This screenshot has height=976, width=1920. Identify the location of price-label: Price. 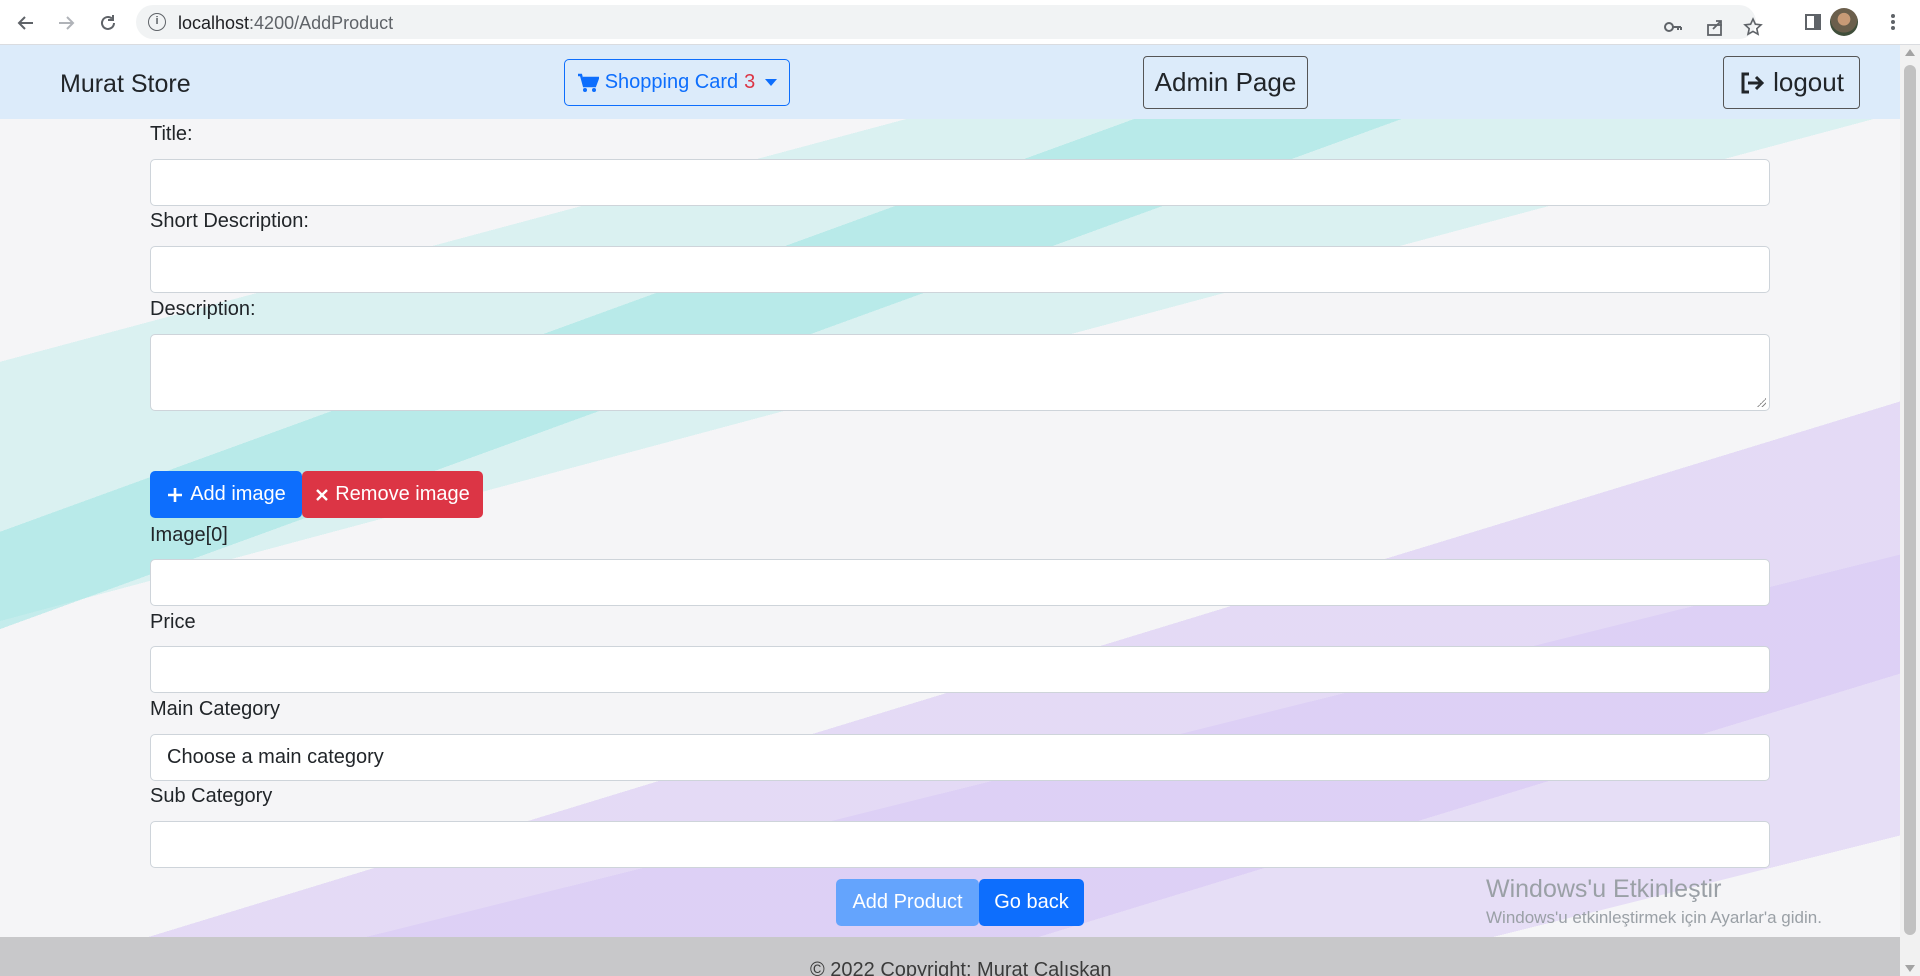
(173, 622).